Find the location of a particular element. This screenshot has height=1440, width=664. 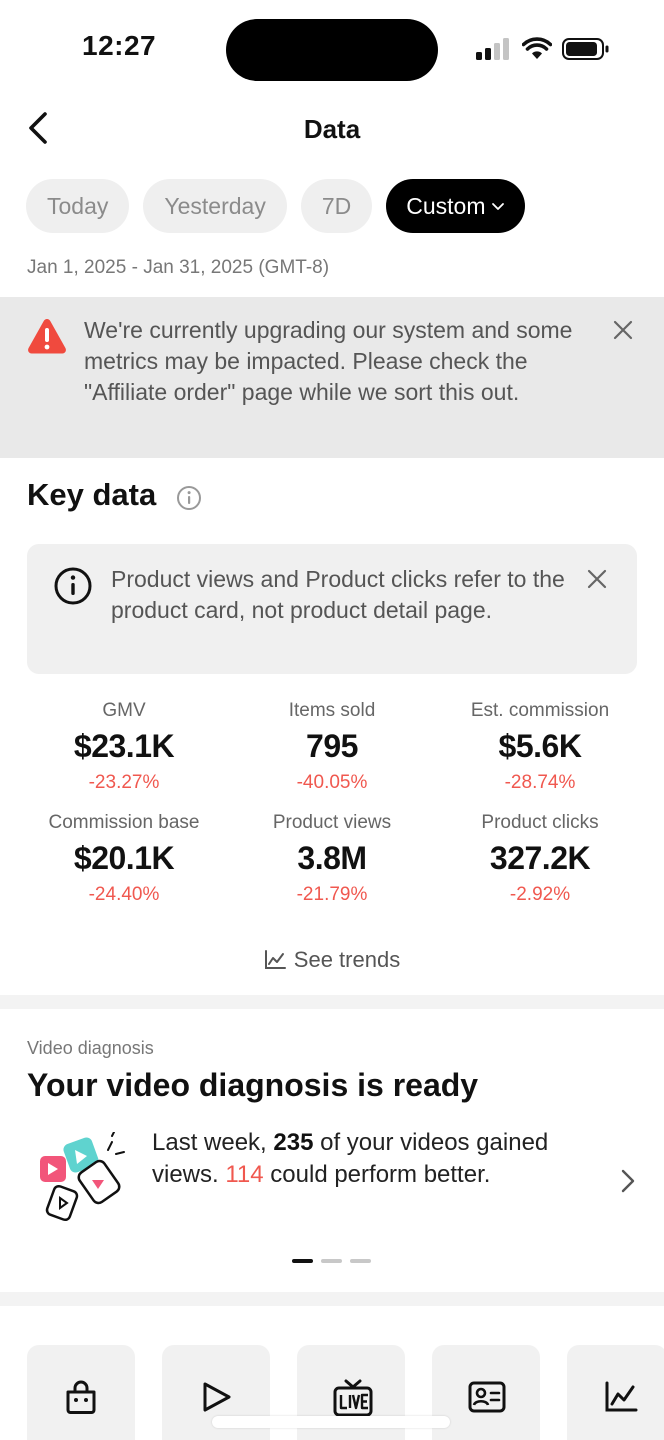

tab-yesterday: Yesterday is located at coordinates (215, 206).